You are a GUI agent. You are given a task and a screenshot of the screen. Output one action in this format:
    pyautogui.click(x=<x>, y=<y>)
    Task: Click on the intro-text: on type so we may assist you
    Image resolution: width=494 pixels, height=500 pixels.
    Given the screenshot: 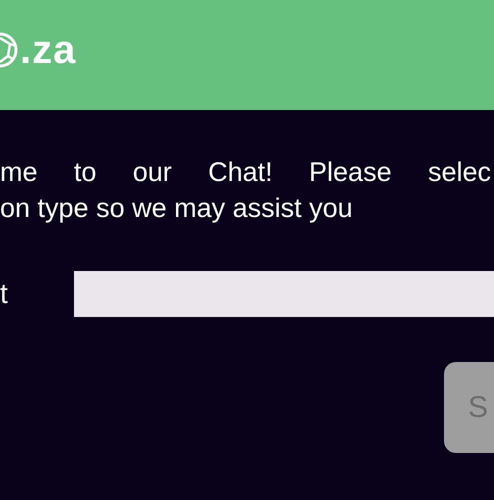 What is the action you would take?
    pyautogui.click(x=177, y=208)
    